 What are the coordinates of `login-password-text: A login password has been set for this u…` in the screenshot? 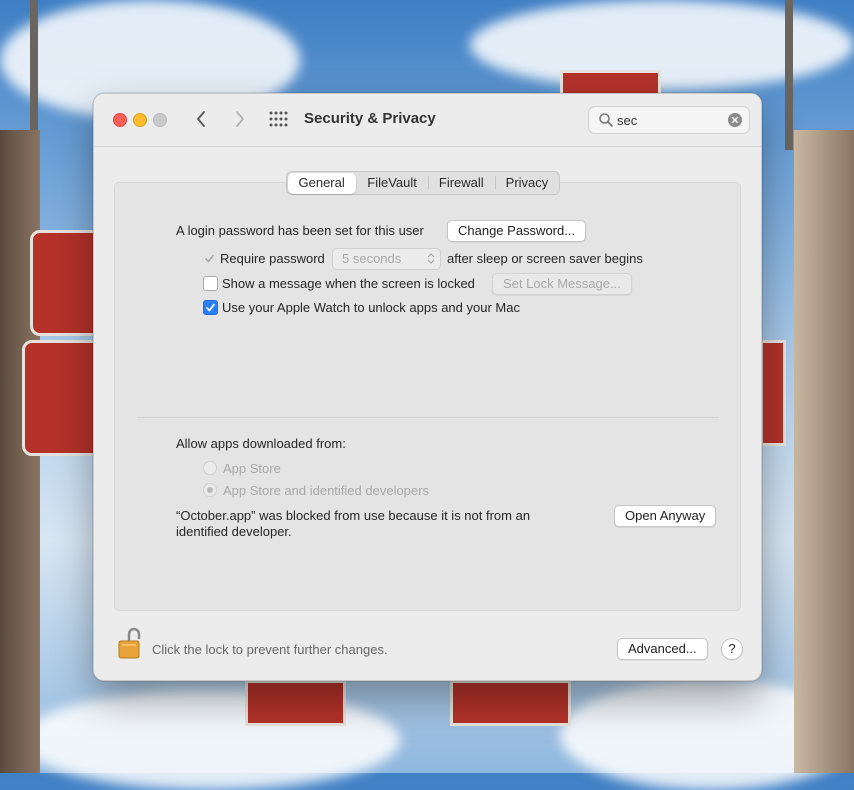 It's located at (300, 230).